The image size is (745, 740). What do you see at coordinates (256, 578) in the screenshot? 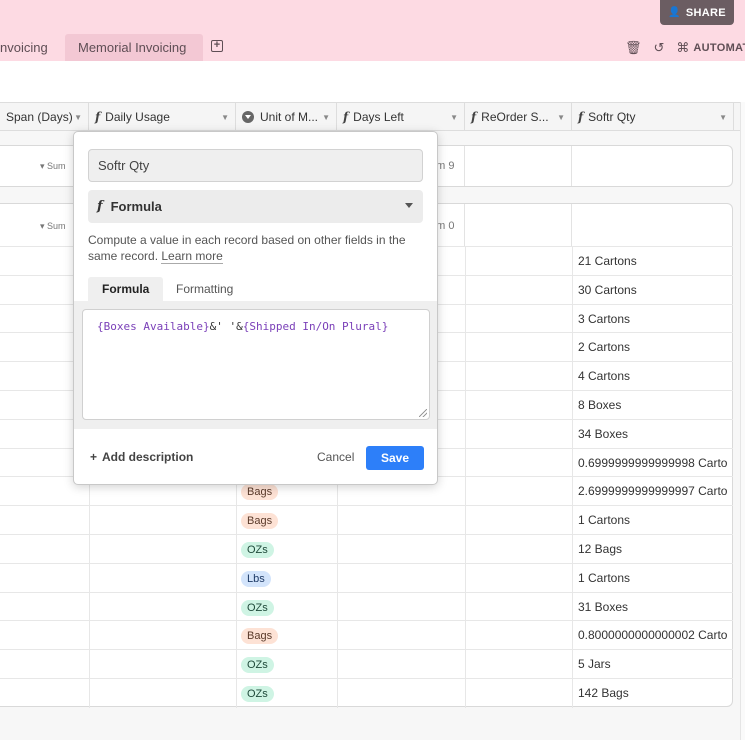
I see `unit-pill: Lbs` at bounding box center [256, 578].